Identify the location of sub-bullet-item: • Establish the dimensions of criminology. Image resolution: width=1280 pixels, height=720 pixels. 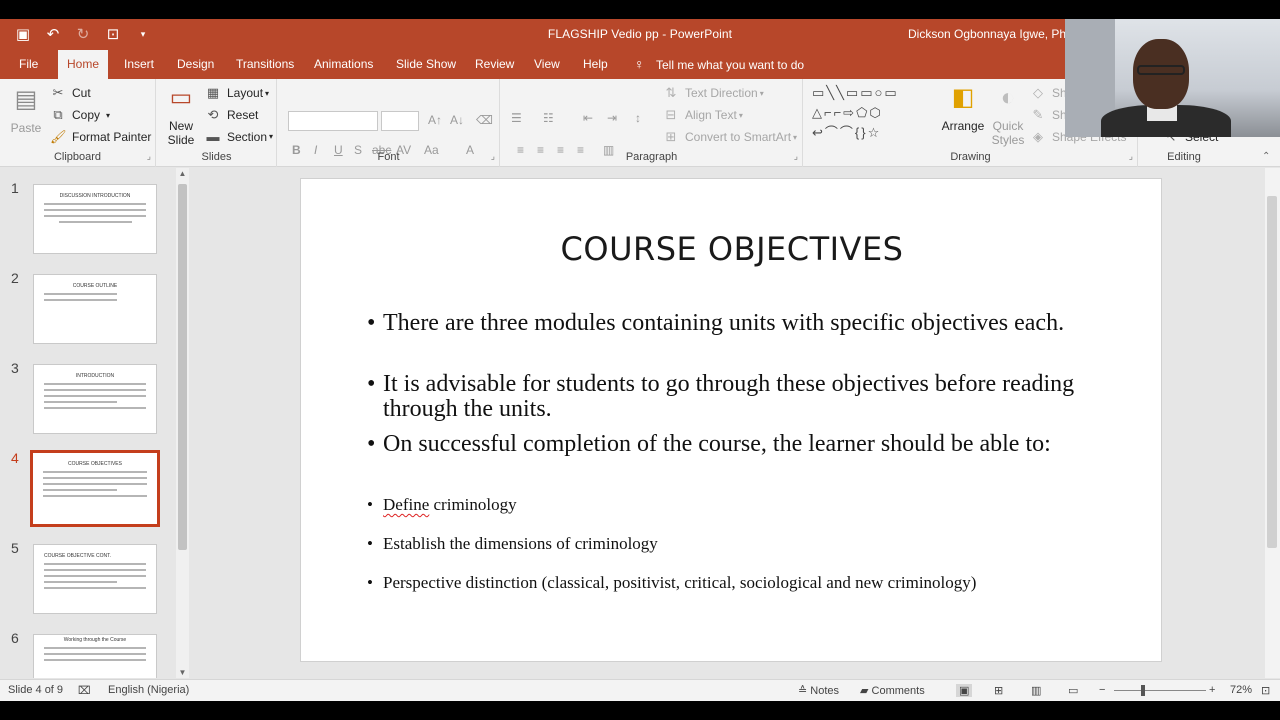
(747, 544).